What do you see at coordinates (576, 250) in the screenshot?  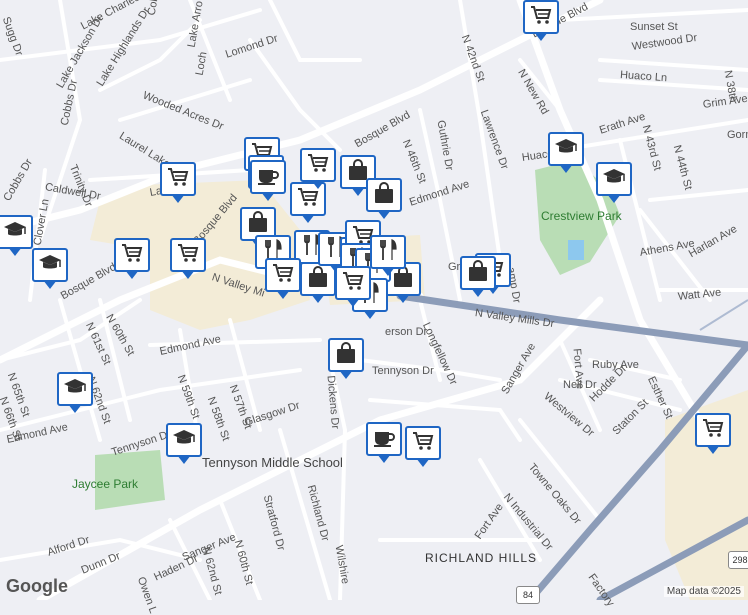 I see `water-pond` at bounding box center [576, 250].